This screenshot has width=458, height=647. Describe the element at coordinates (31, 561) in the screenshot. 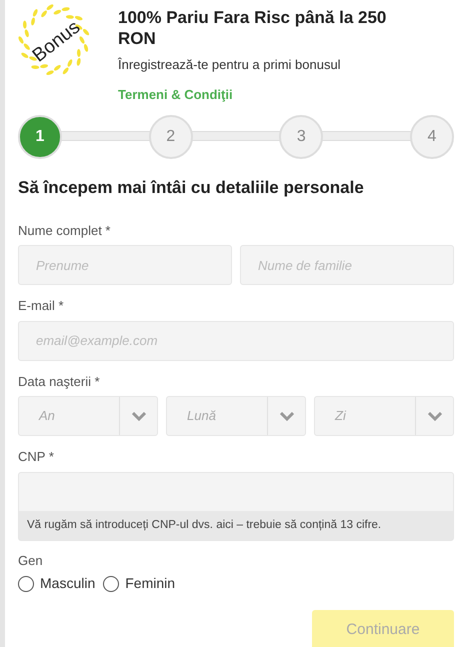

I see `field-label: Gen` at that location.